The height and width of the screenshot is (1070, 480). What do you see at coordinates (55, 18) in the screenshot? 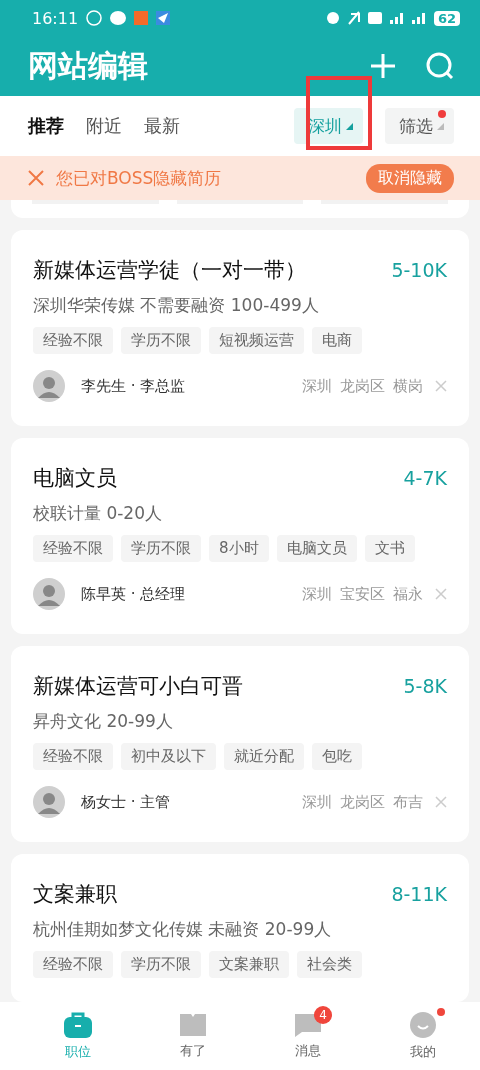
I see `status-time: 16:11` at bounding box center [55, 18].